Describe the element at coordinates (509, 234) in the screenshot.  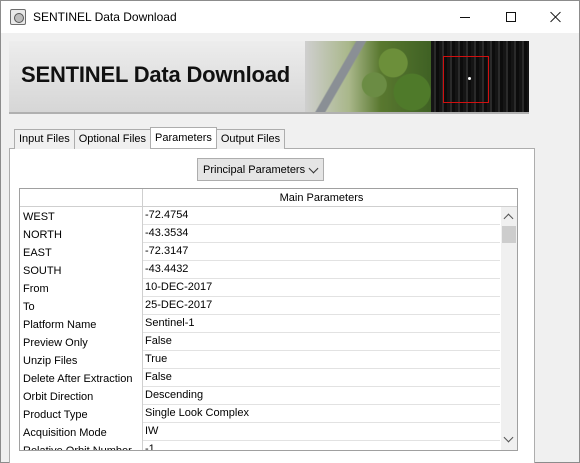
I see `scroll-thumb` at that location.